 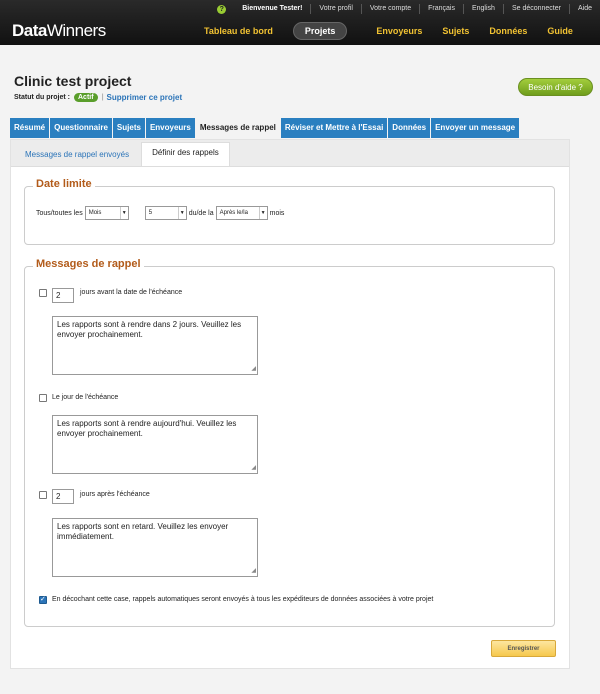 I want to click on nav-guide: Guide, so click(x=560, y=31).